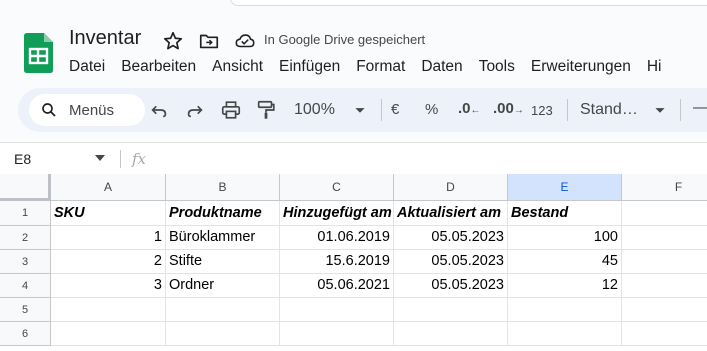 The image size is (707, 351). Describe the element at coordinates (25, 213) in the screenshot. I see `row-header-1: 1` at that location.